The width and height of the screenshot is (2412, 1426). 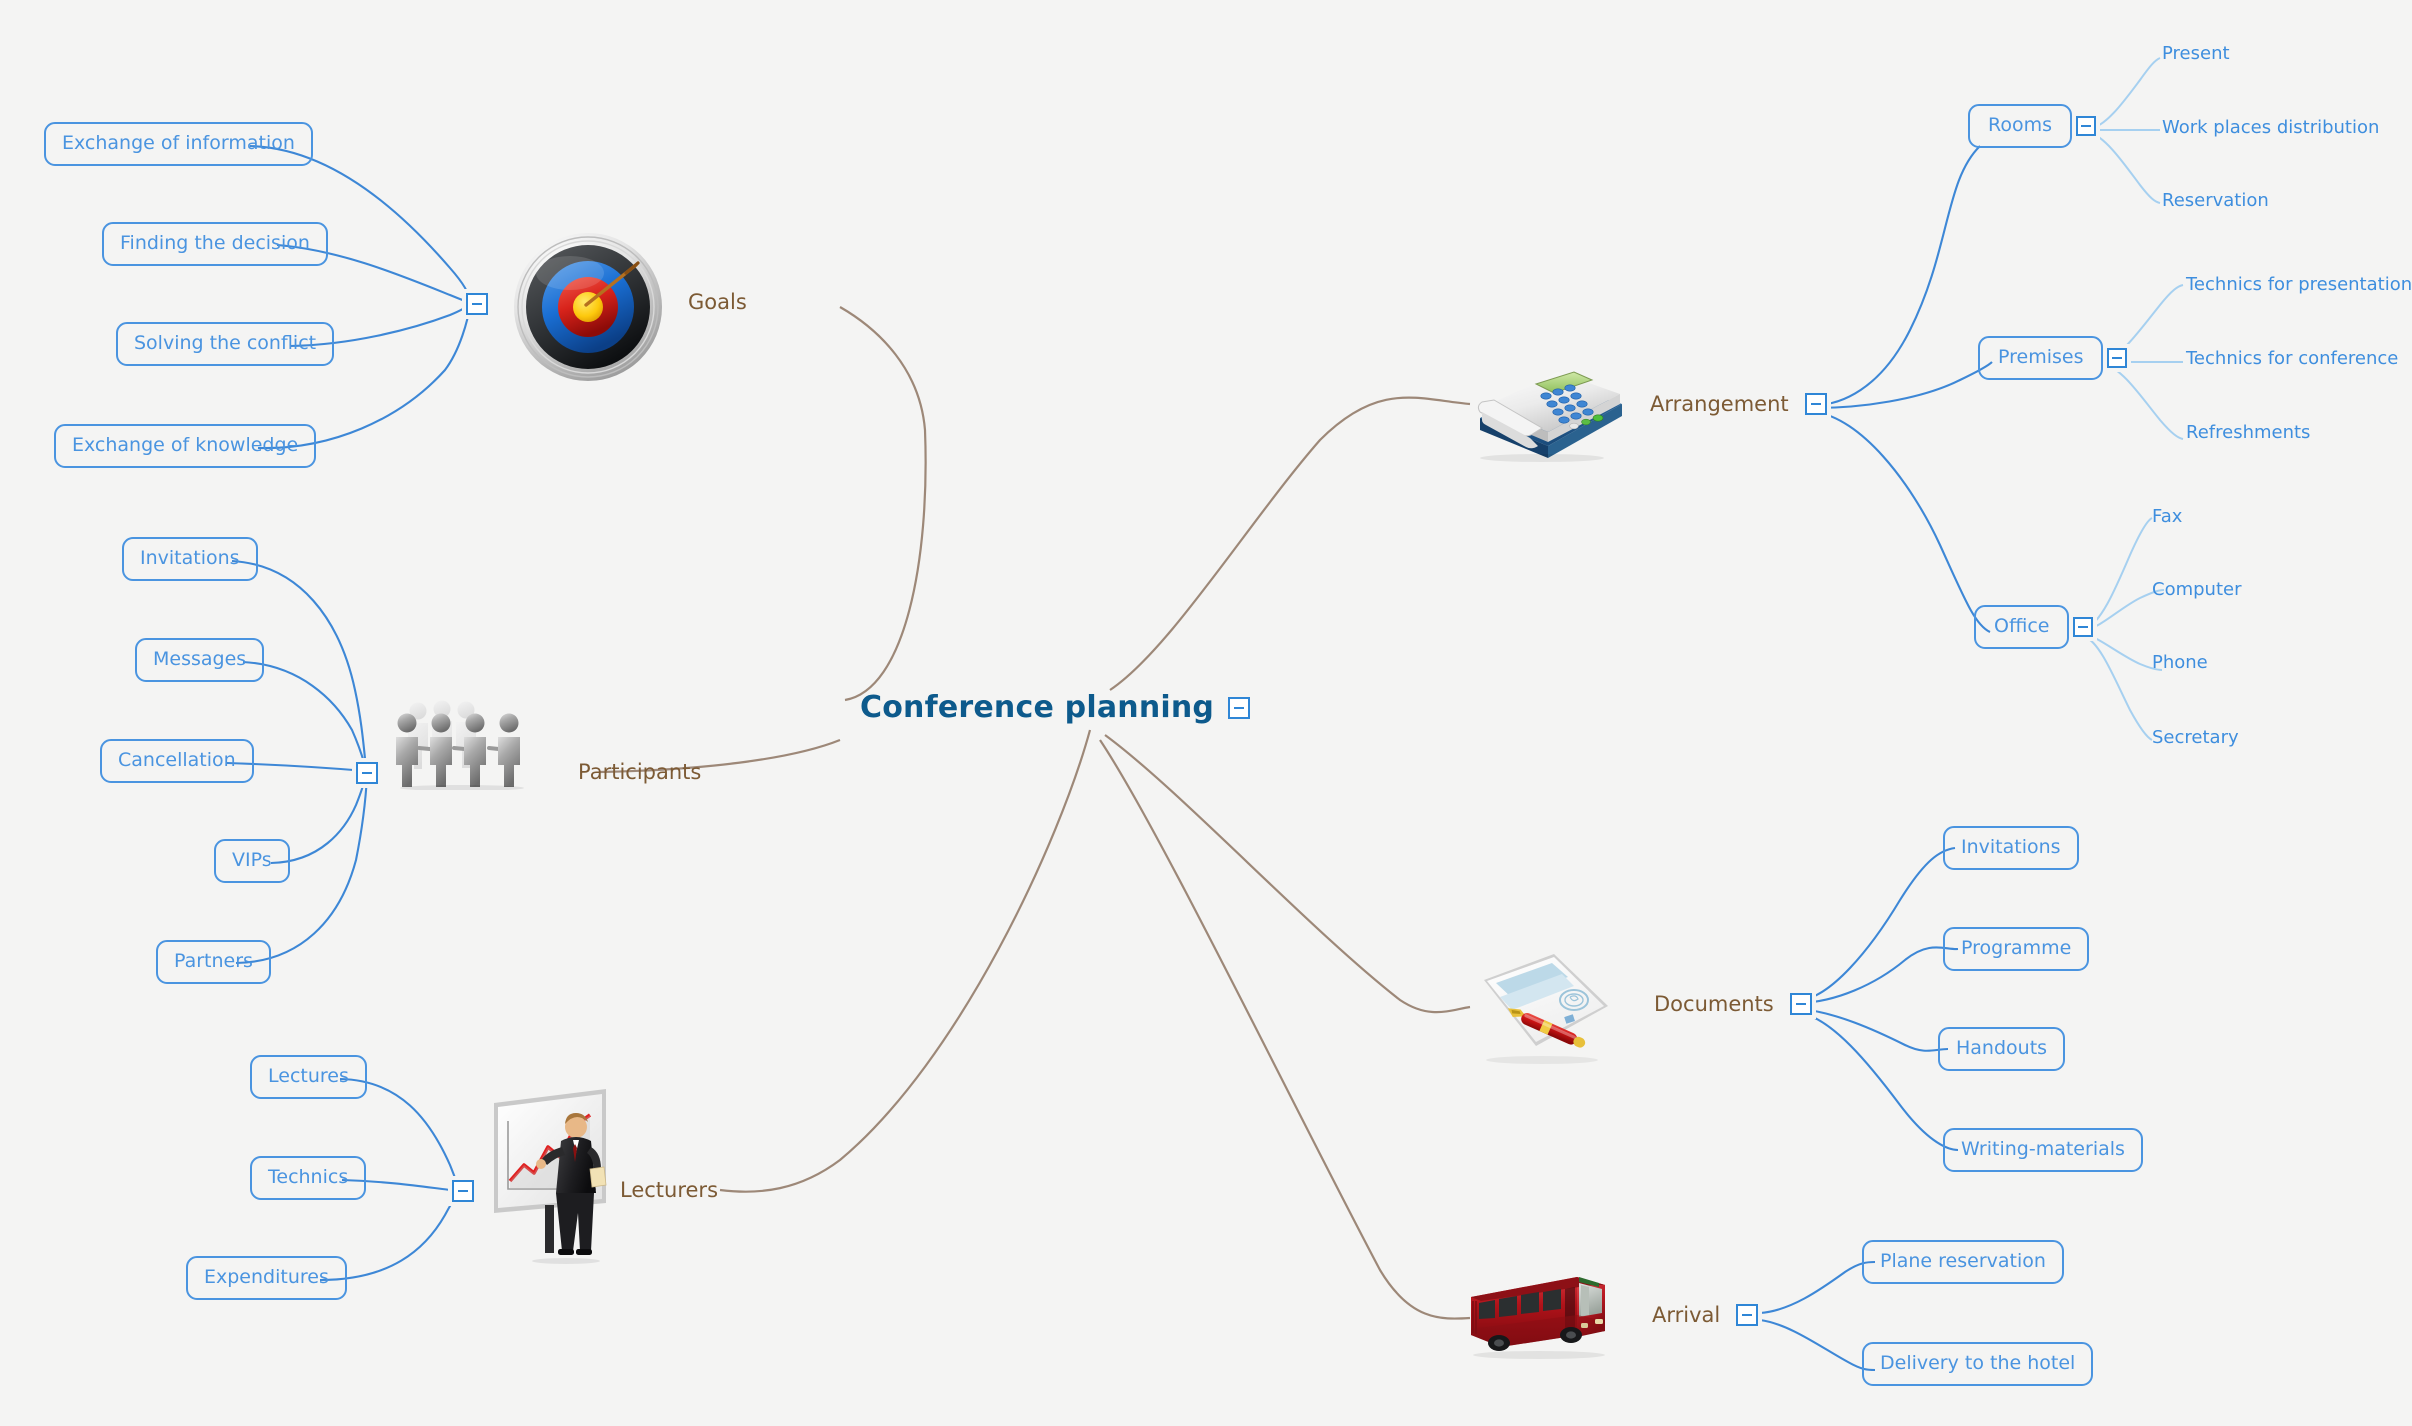 What do you see at coordinates (2195, 738) in the screenshot?
I see `leaf-secretary: Secretary` at bounding box center [2195, 738].